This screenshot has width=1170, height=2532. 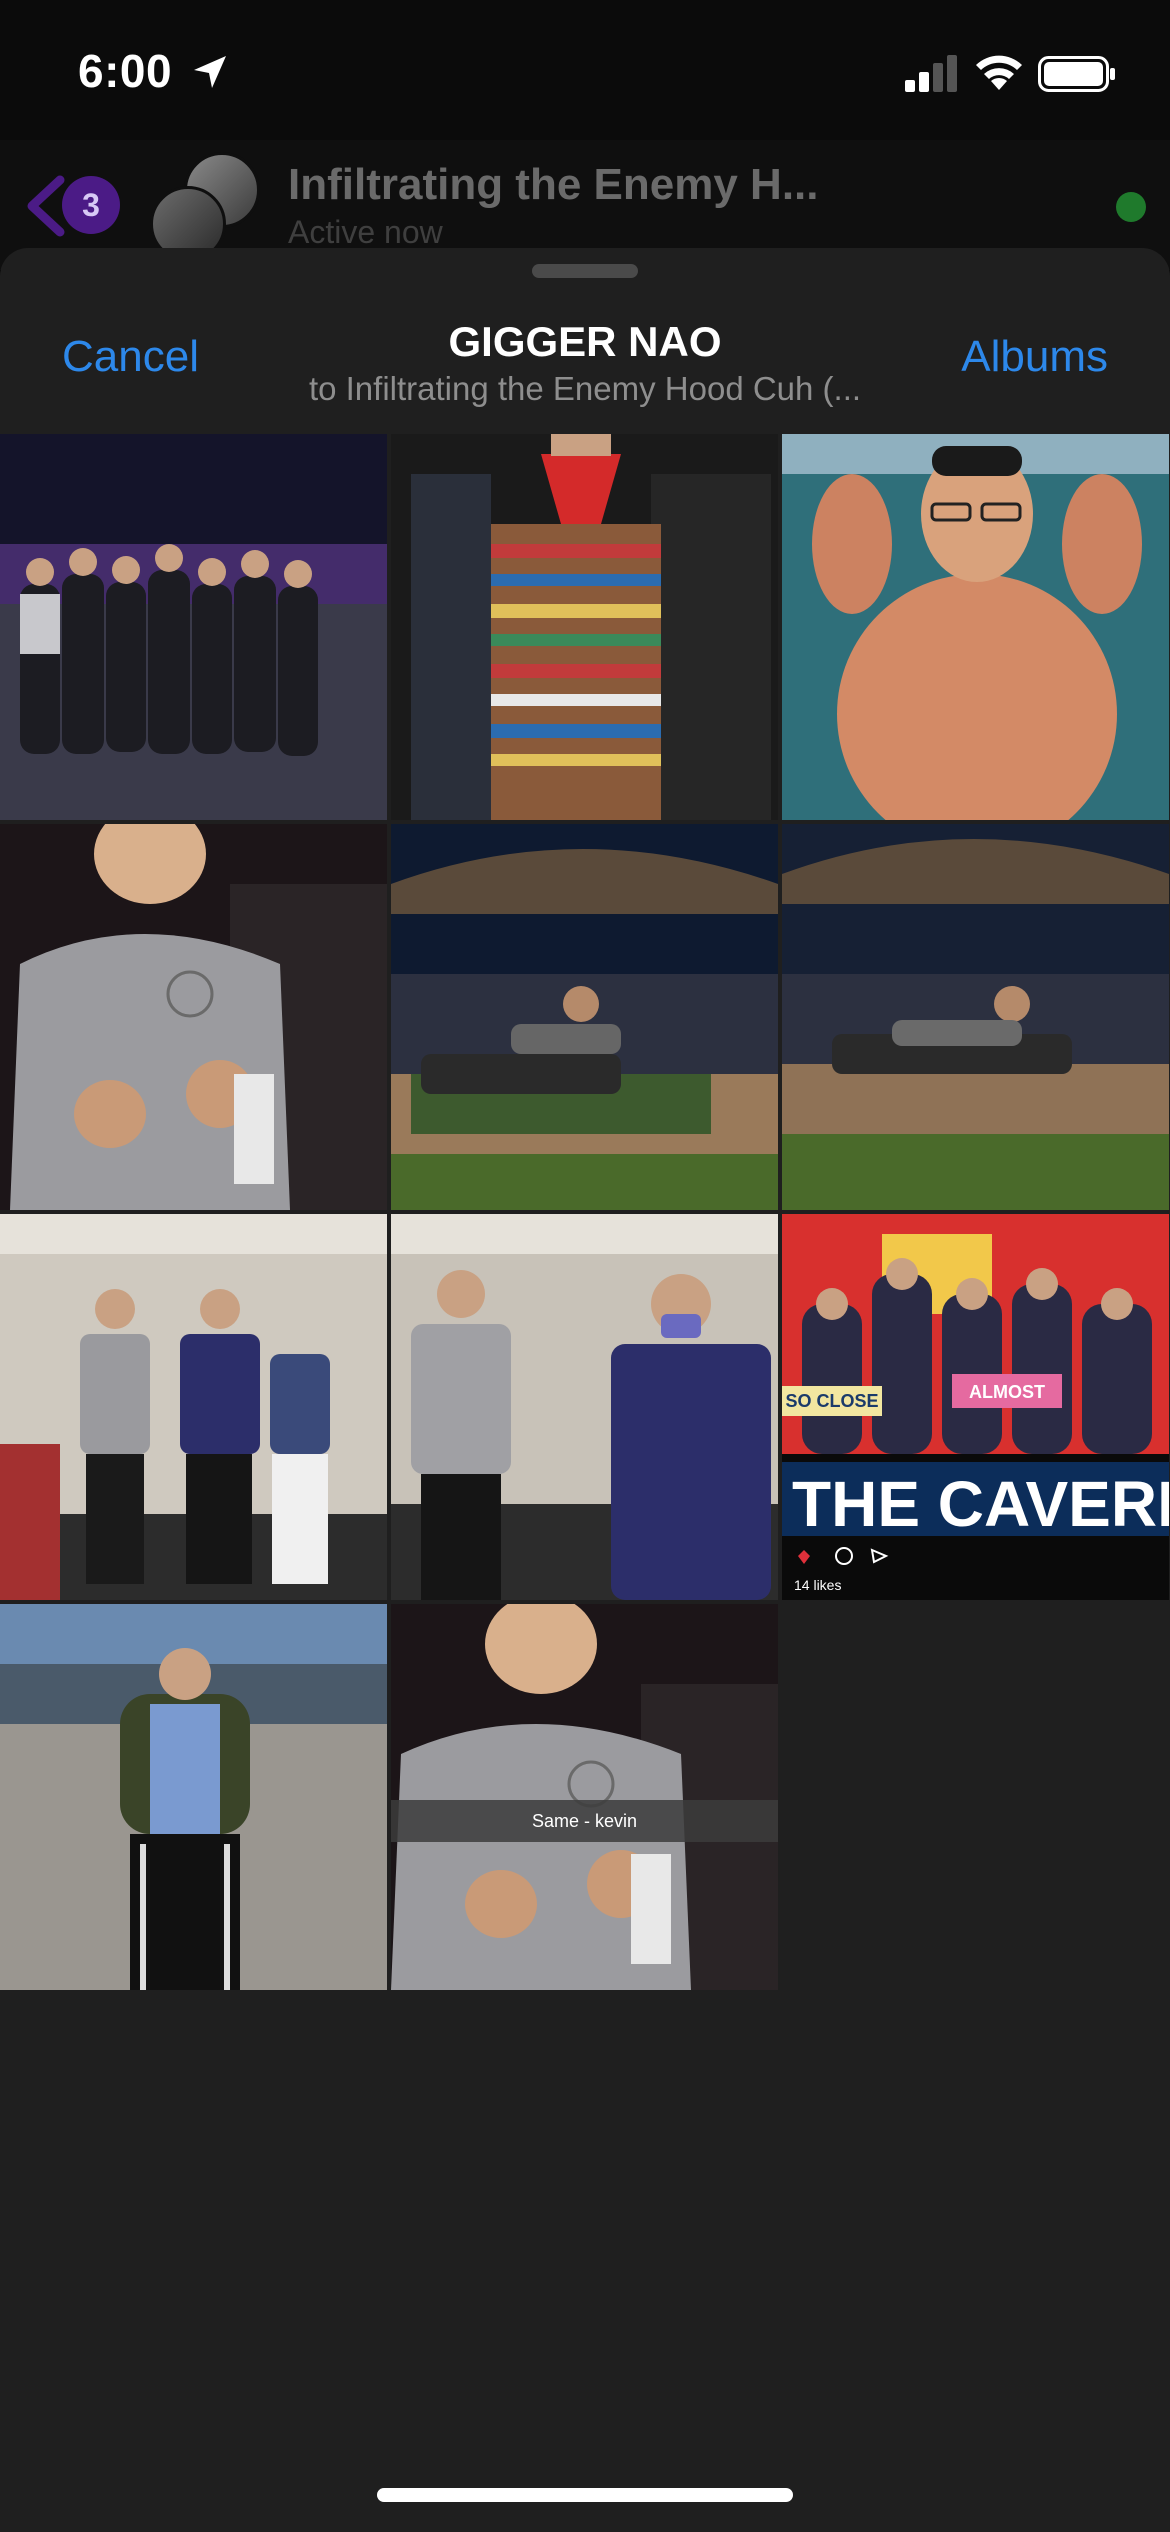 What do you see at coordinates (584, 1821) in the screenshot?
I see `photo-caption: Same - kevin` at bounding box center [584, 1821].